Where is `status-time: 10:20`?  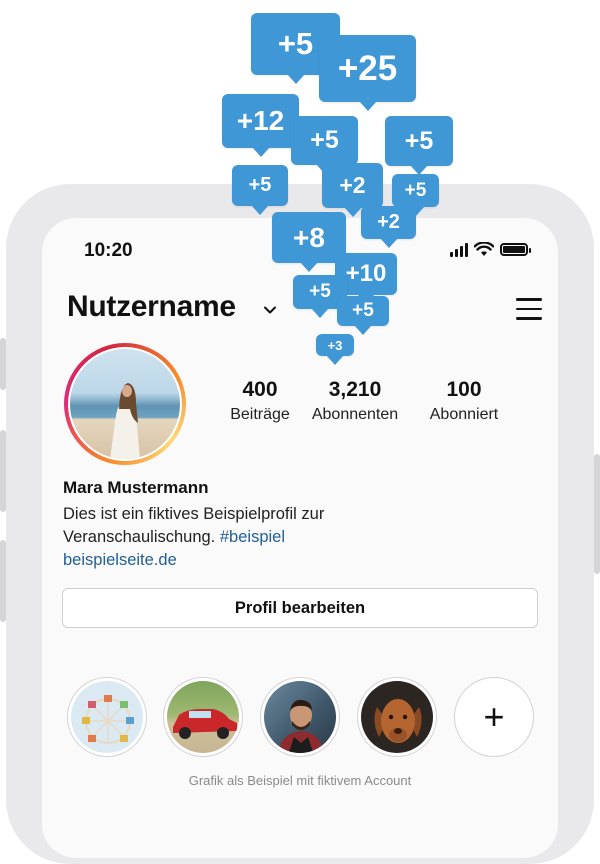
status-time: 10:20 is located at coordinates (108, 250).